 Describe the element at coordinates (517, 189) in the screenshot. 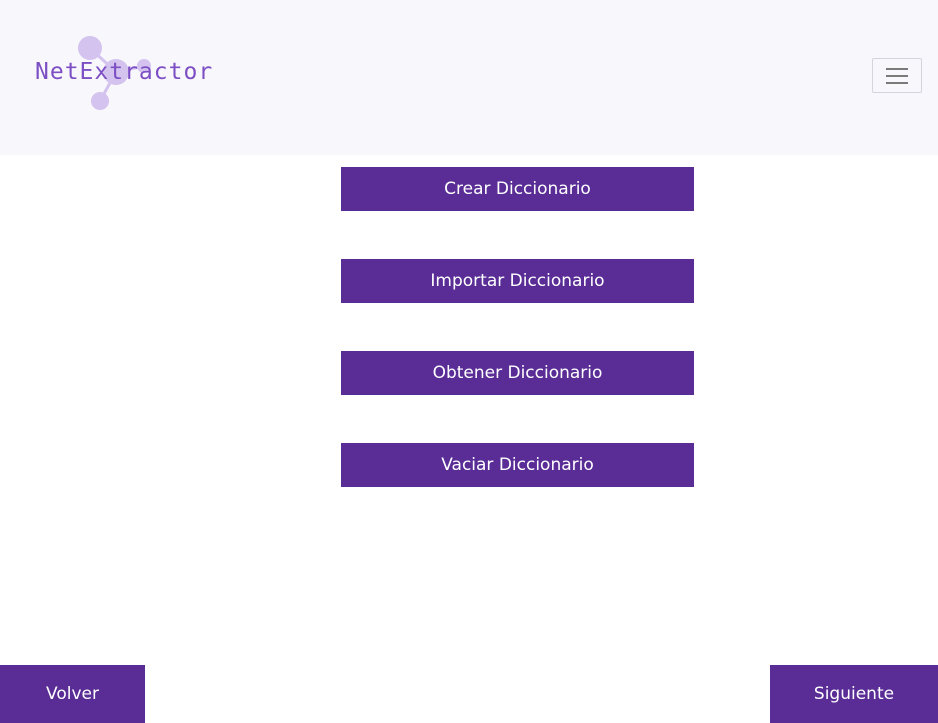

I see `crear-diccionario-button: Crear Diccionario` at that location.